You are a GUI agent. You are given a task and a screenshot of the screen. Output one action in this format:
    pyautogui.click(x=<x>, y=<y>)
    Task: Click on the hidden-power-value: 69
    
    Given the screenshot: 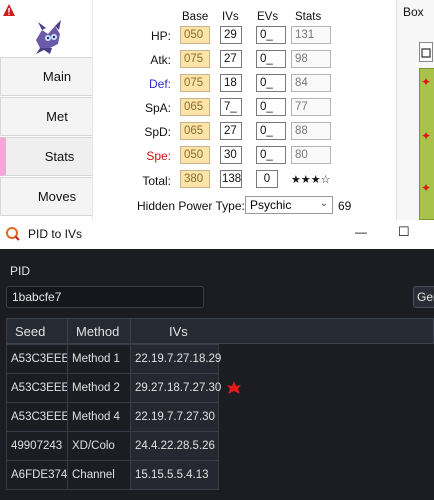 What is the action you would take?
    pyautogui.click(x=345, y=206)
    